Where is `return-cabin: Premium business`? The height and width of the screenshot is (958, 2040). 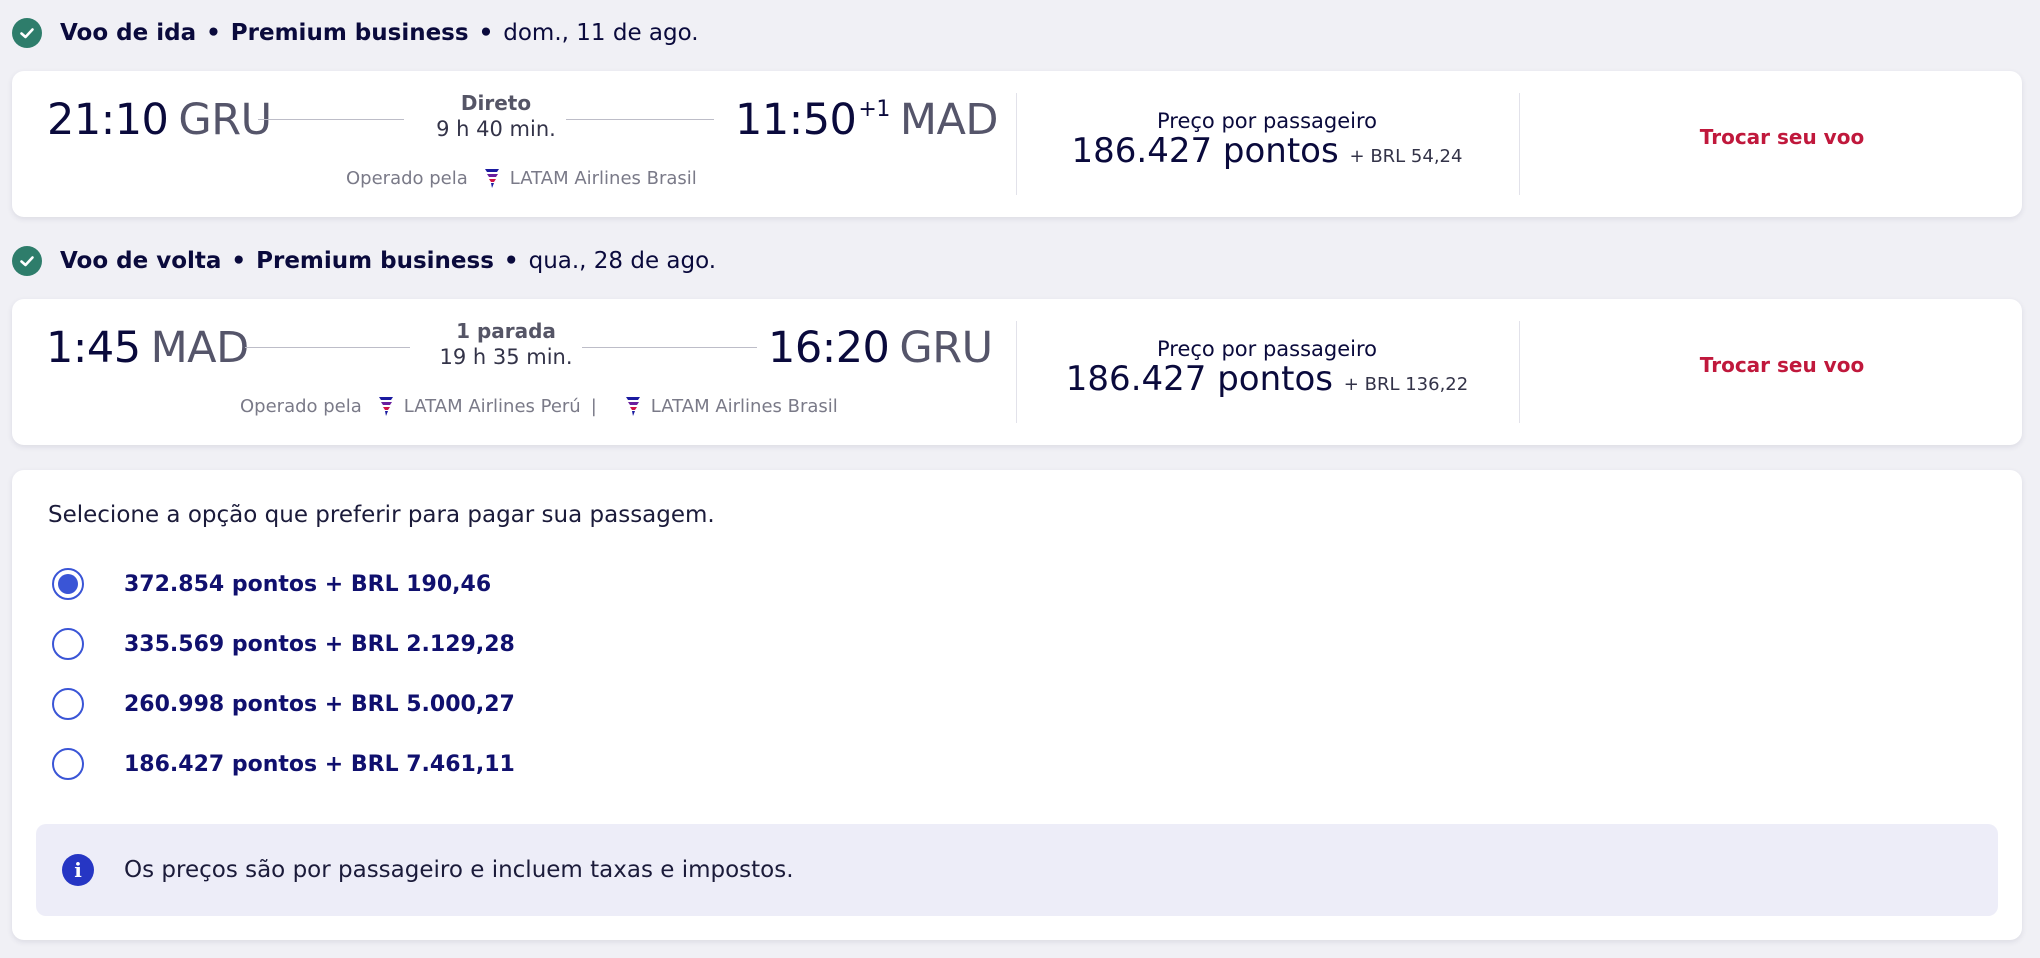
return-cabin: Premium business is located at coordinates (375, 261).